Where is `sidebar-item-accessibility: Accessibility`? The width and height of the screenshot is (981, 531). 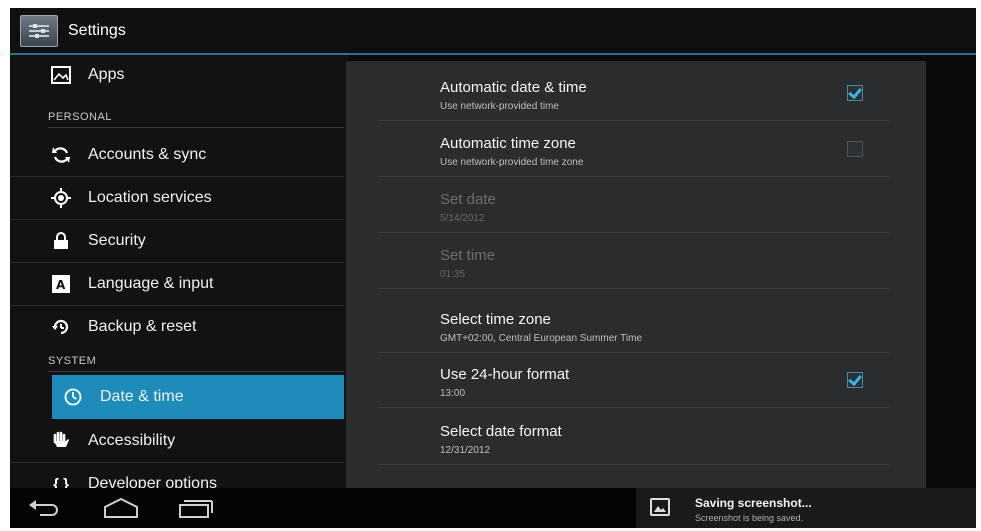 sidebar-item-accessibility: Accessibility is located at coordinates (177, 441).